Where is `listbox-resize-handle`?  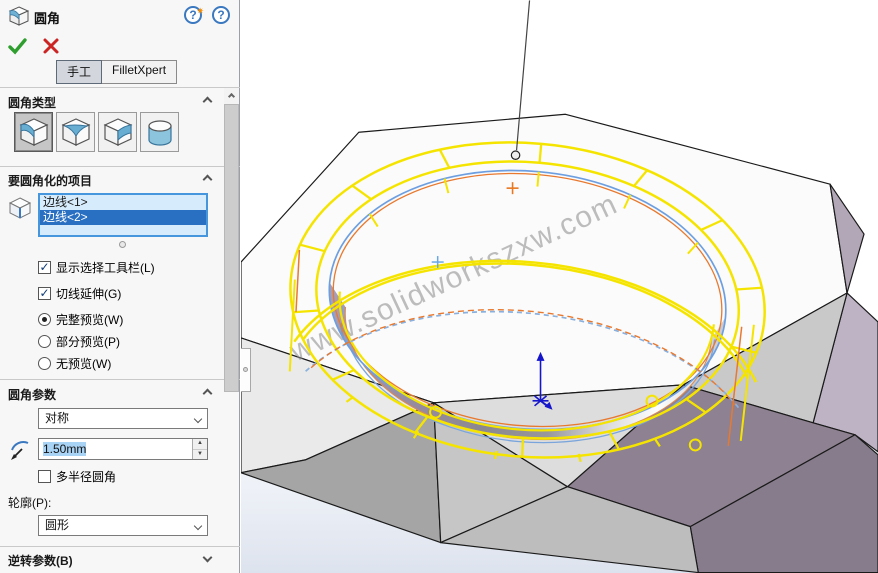
listbox-resize-handle is located at coordinates (122, 244).